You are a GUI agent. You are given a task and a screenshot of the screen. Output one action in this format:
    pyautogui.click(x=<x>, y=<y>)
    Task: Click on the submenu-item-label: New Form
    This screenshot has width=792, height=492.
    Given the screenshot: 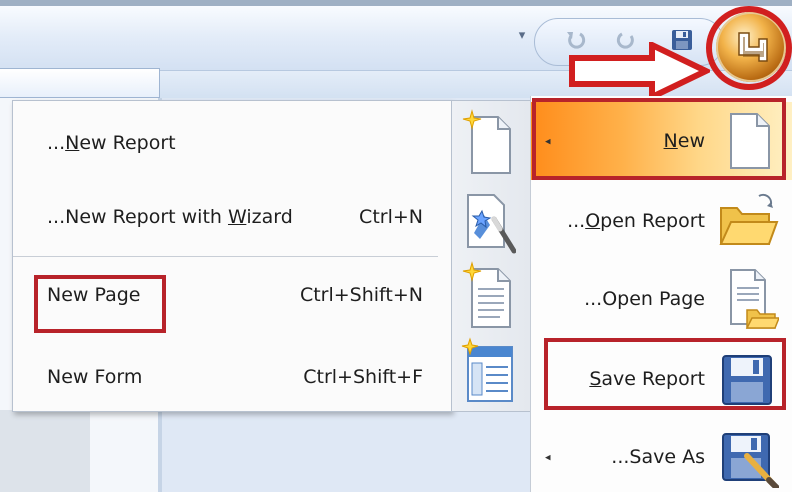 What is the action you would take?
    pyautogui.click(x=95, y=377)
    